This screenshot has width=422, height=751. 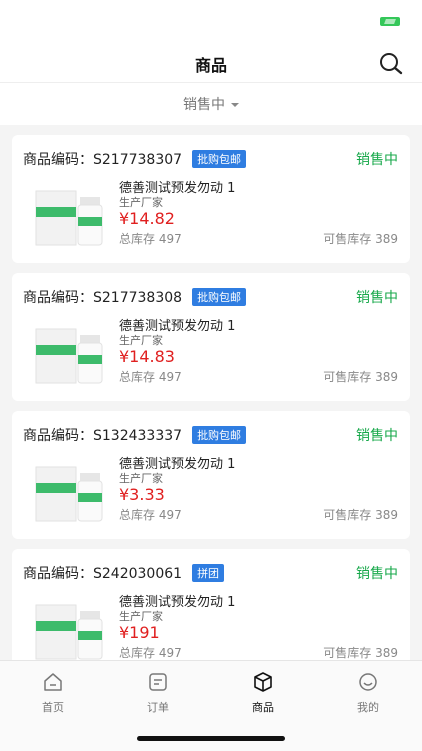 I want to click on product-code: S217738307, so click(x=138, y=160).